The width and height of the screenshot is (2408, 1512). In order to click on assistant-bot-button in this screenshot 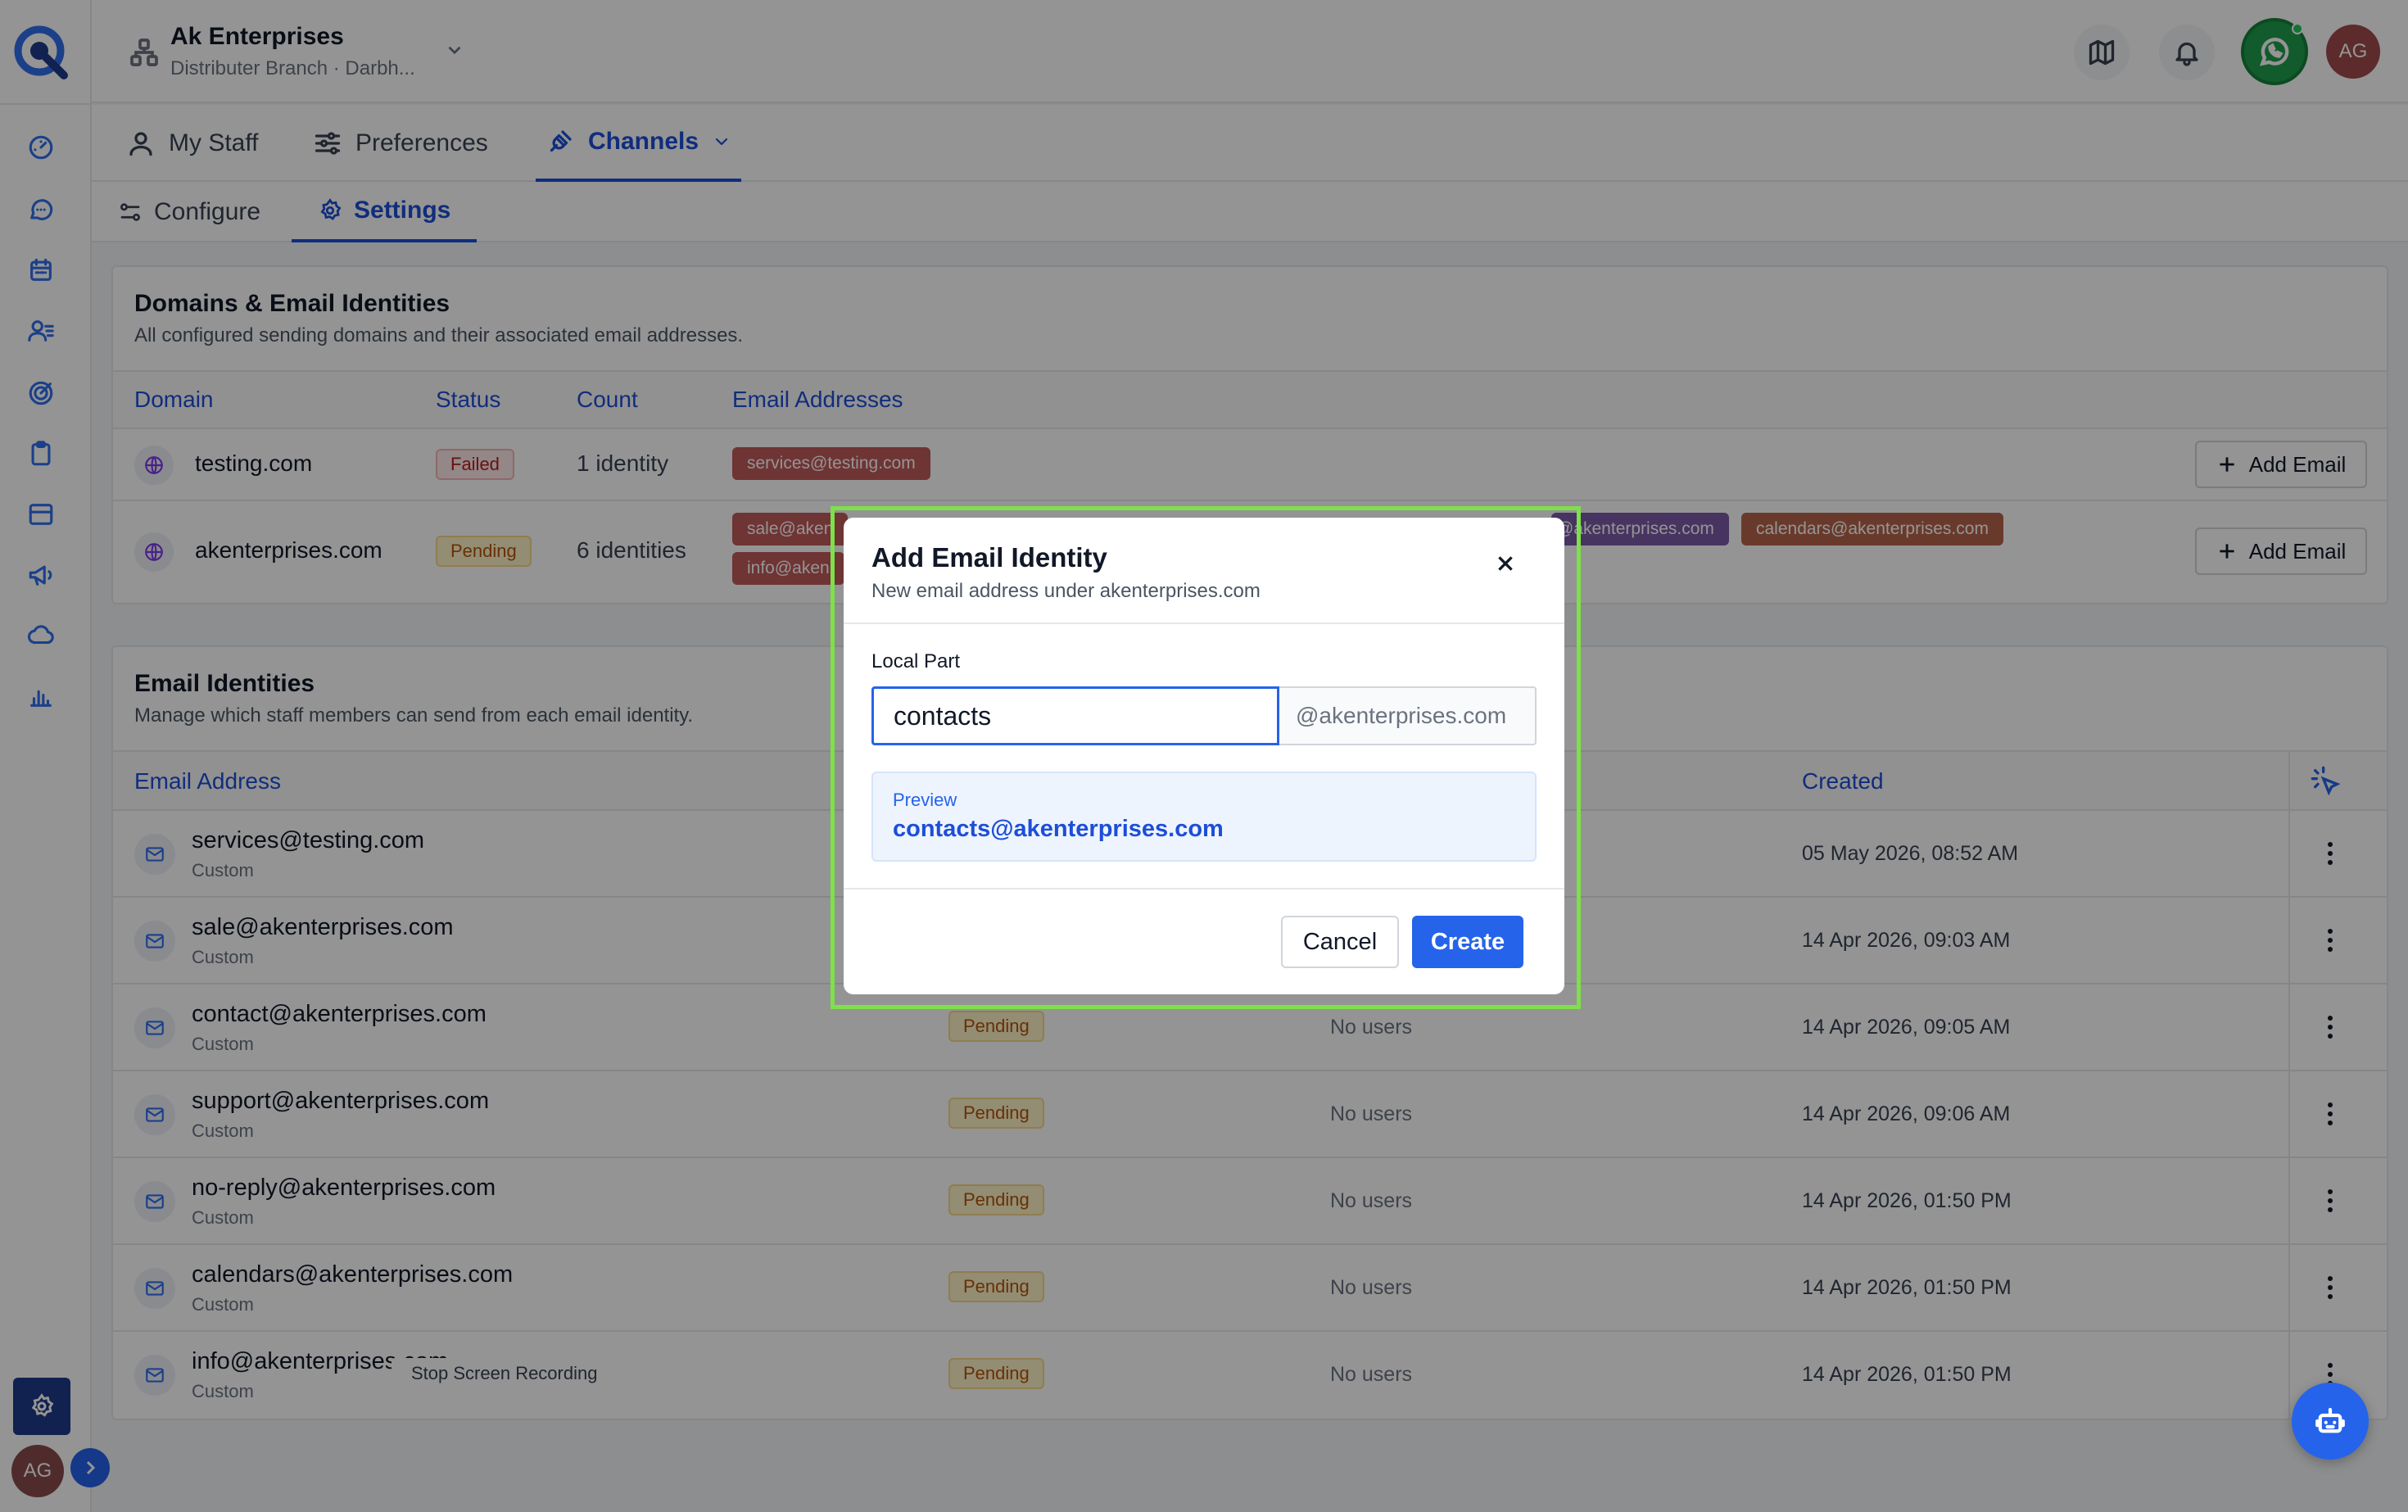, I will do `click(2330, 1422)`.